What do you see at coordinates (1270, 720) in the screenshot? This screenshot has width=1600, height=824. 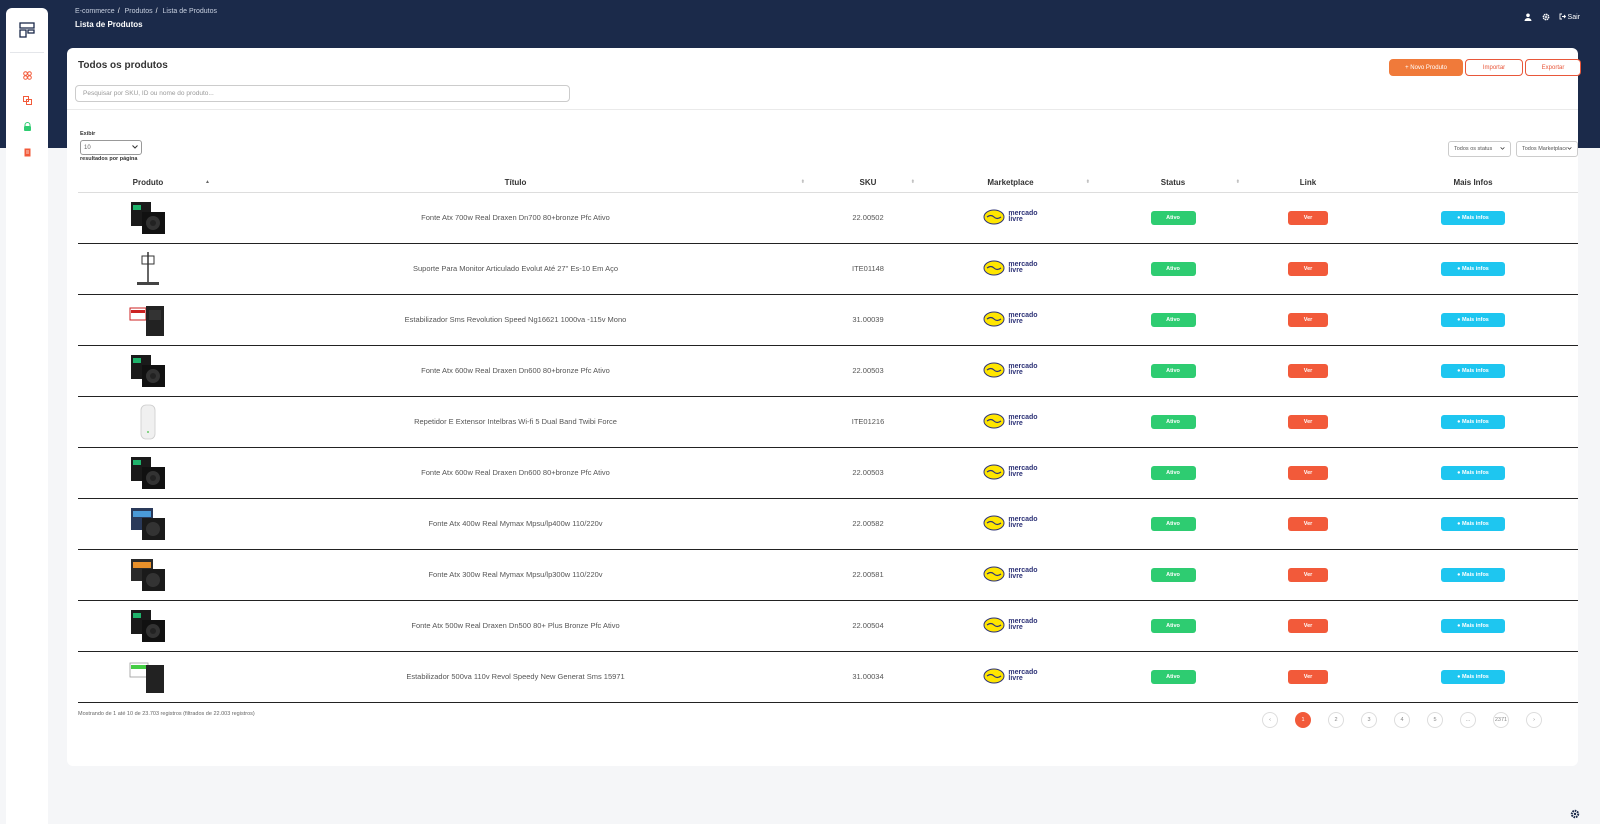 I see `pagination-prev-button: ‹` at bounding box center [1270, 720].